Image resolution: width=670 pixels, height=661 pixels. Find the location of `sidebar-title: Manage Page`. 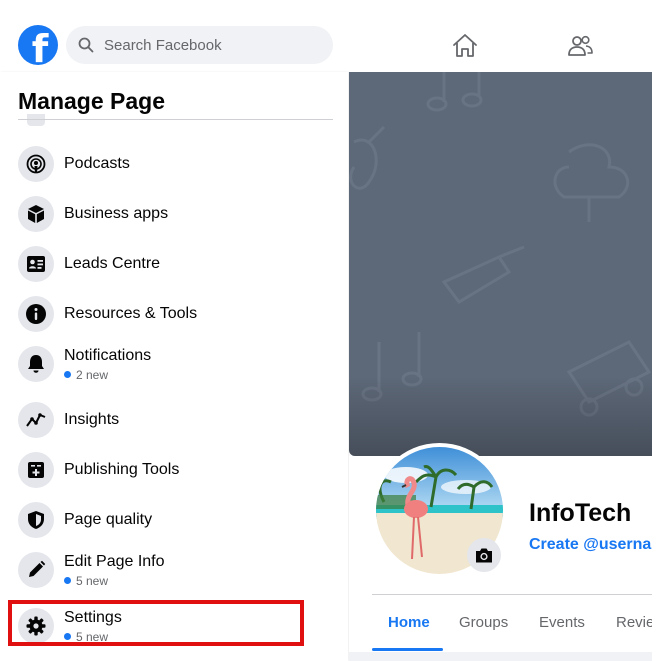

sidebar-title: Manage Page is located at coordinates (91, 101).